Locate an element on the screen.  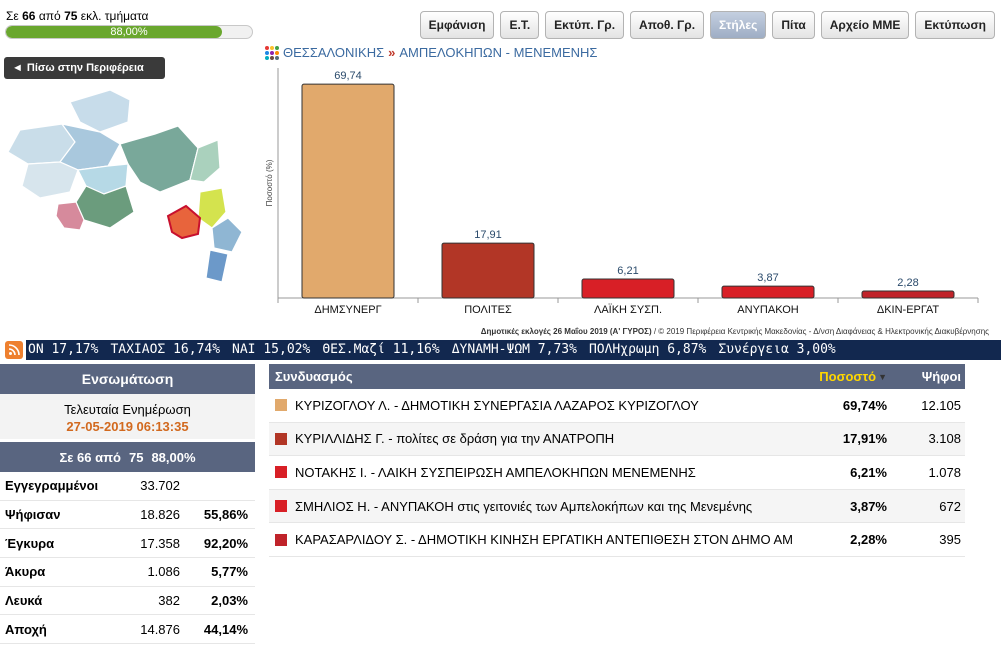
ticker-item: Συνέργεια 3,00% is located at coordinates (777, 349).